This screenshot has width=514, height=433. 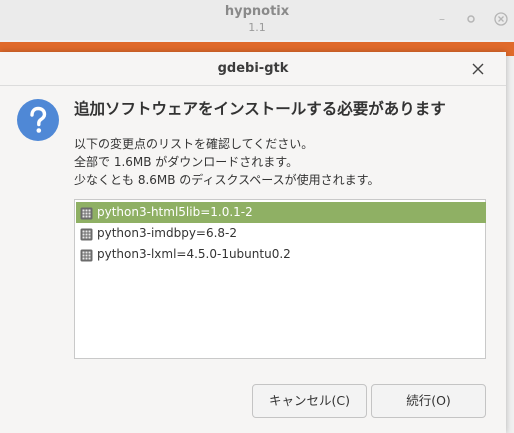 What do you see at coordinates (428, 401) in the screenshot?
I see `continue-button: 続行(O)` at bounding box center [428, 401].